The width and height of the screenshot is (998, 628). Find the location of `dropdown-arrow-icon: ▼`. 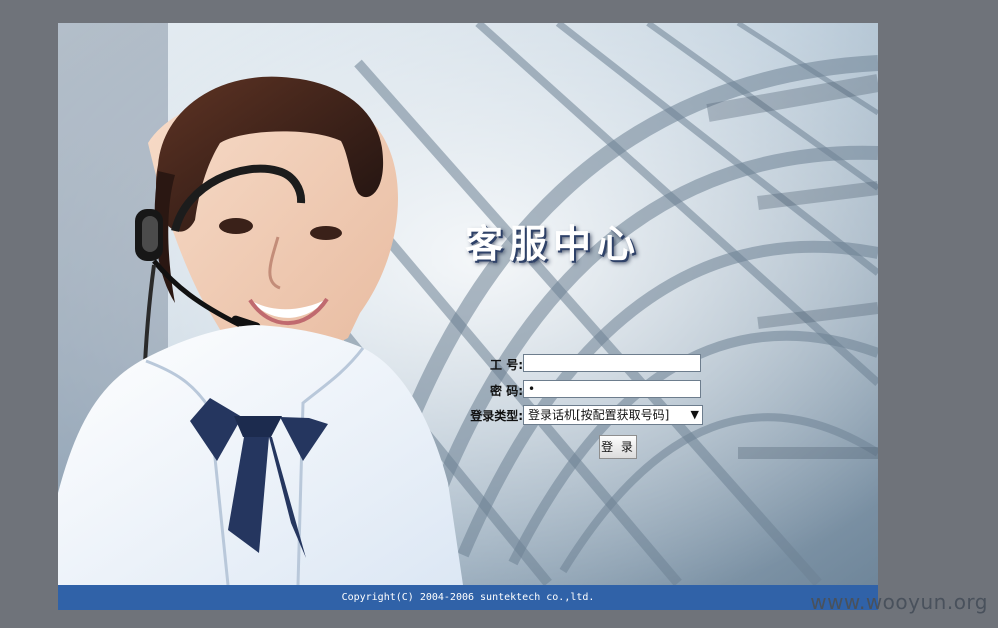

dropdown-arrow-icon: ▼ is located at coordinates (695, 415).